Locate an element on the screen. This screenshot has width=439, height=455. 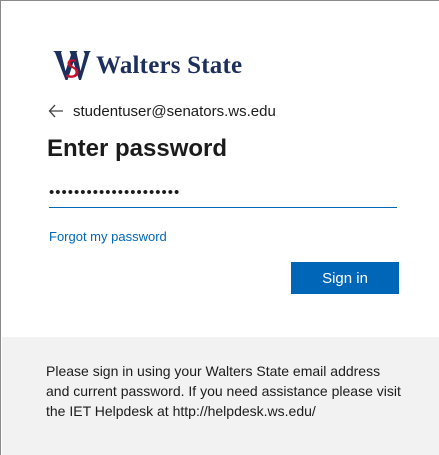
arrow-left-icon is located at coordinates (56, 111).